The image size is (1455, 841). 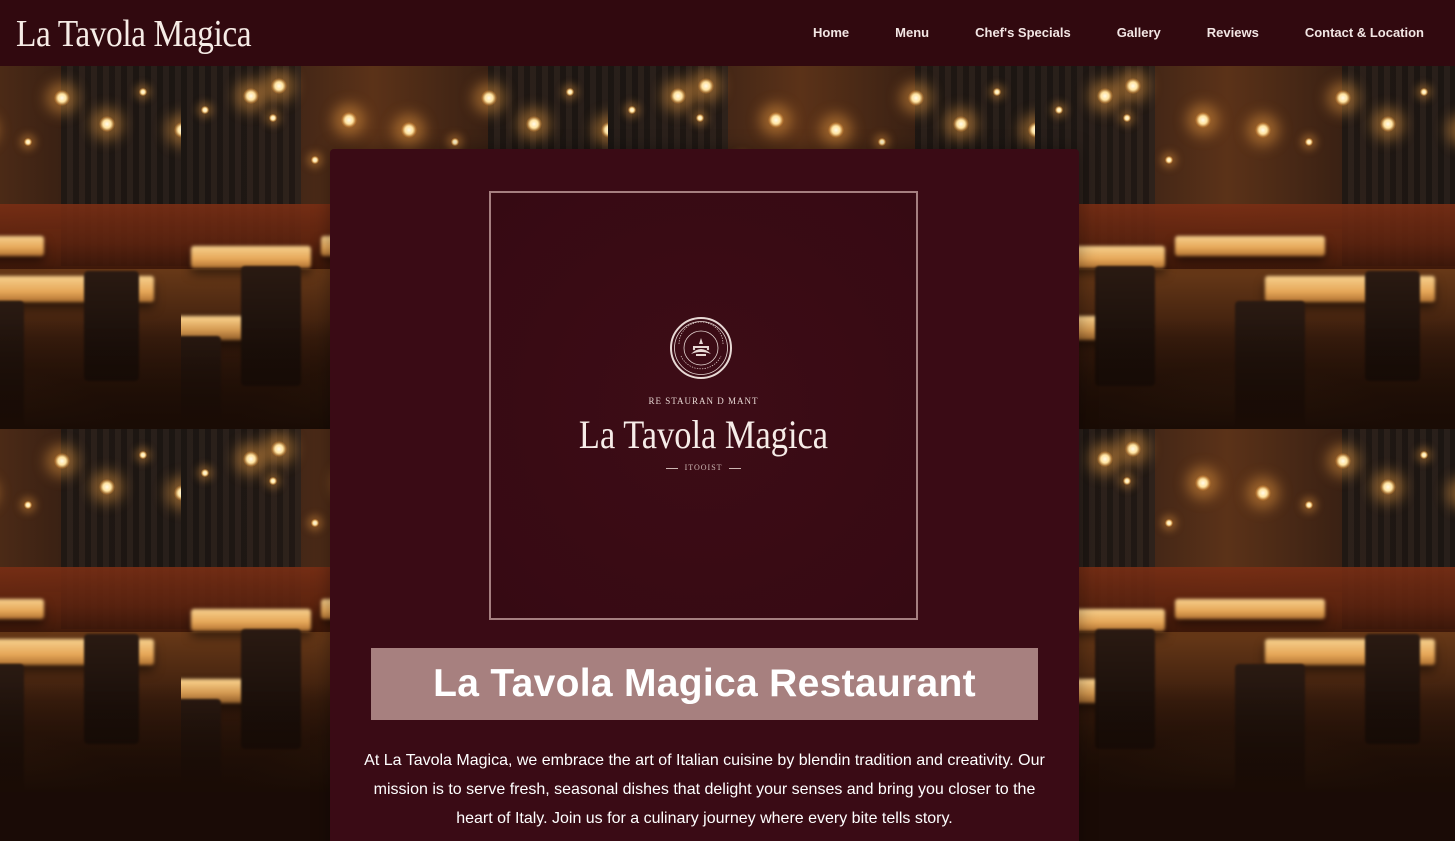 I want to click on nav-menu-link: Menu, so click(x=912, y=32).